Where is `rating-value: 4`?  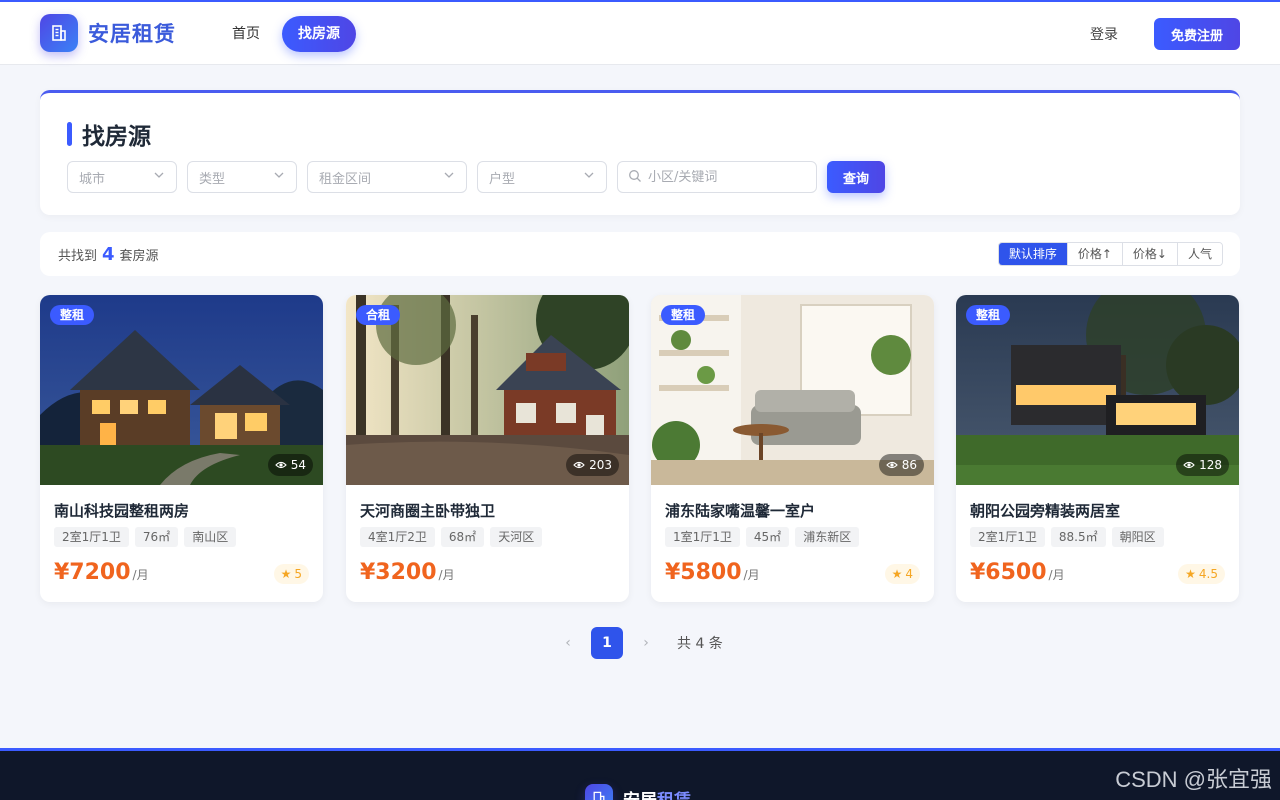
rating-value: 4 is located at coordinates (909, 574).